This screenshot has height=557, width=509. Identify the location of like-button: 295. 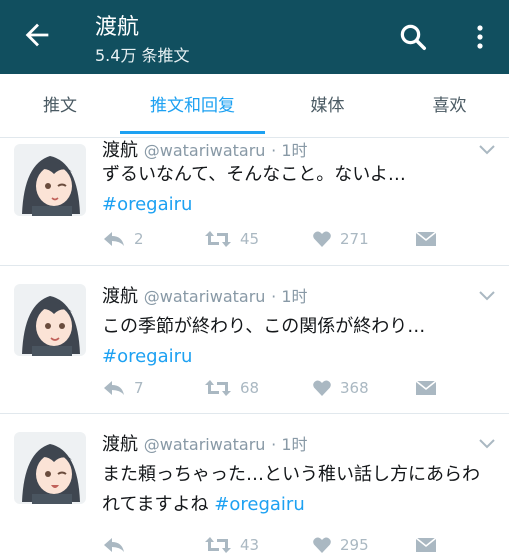
(340, 545).